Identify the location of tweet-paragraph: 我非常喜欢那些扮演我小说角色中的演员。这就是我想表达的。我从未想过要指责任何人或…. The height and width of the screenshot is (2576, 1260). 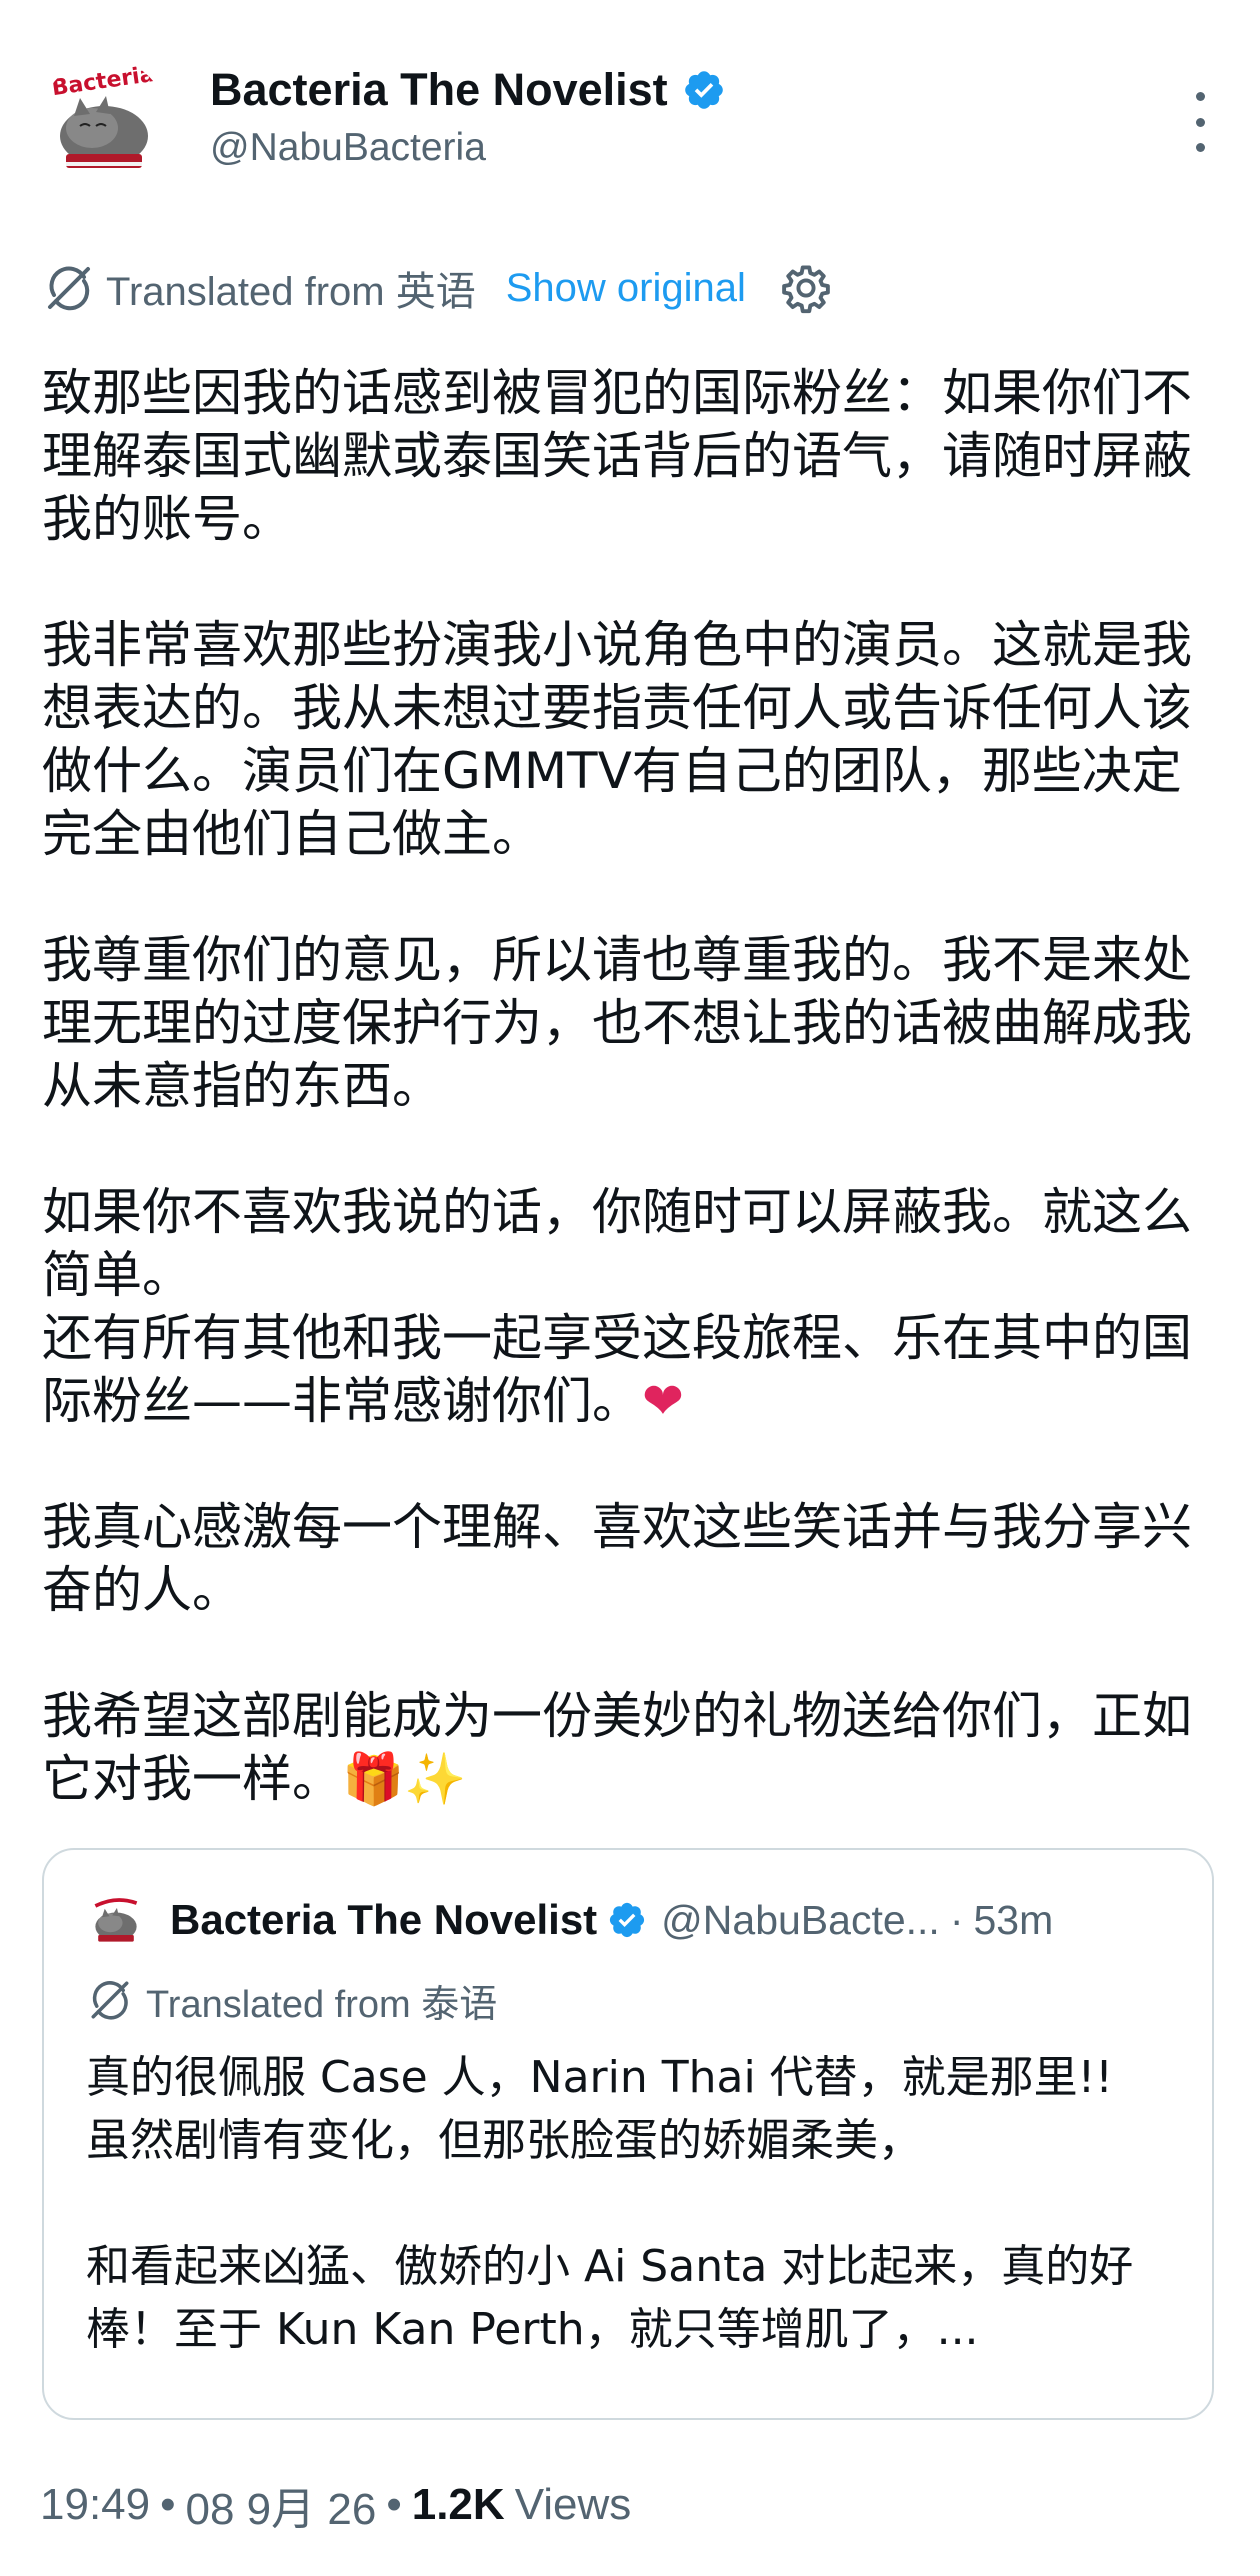
(617, 739).